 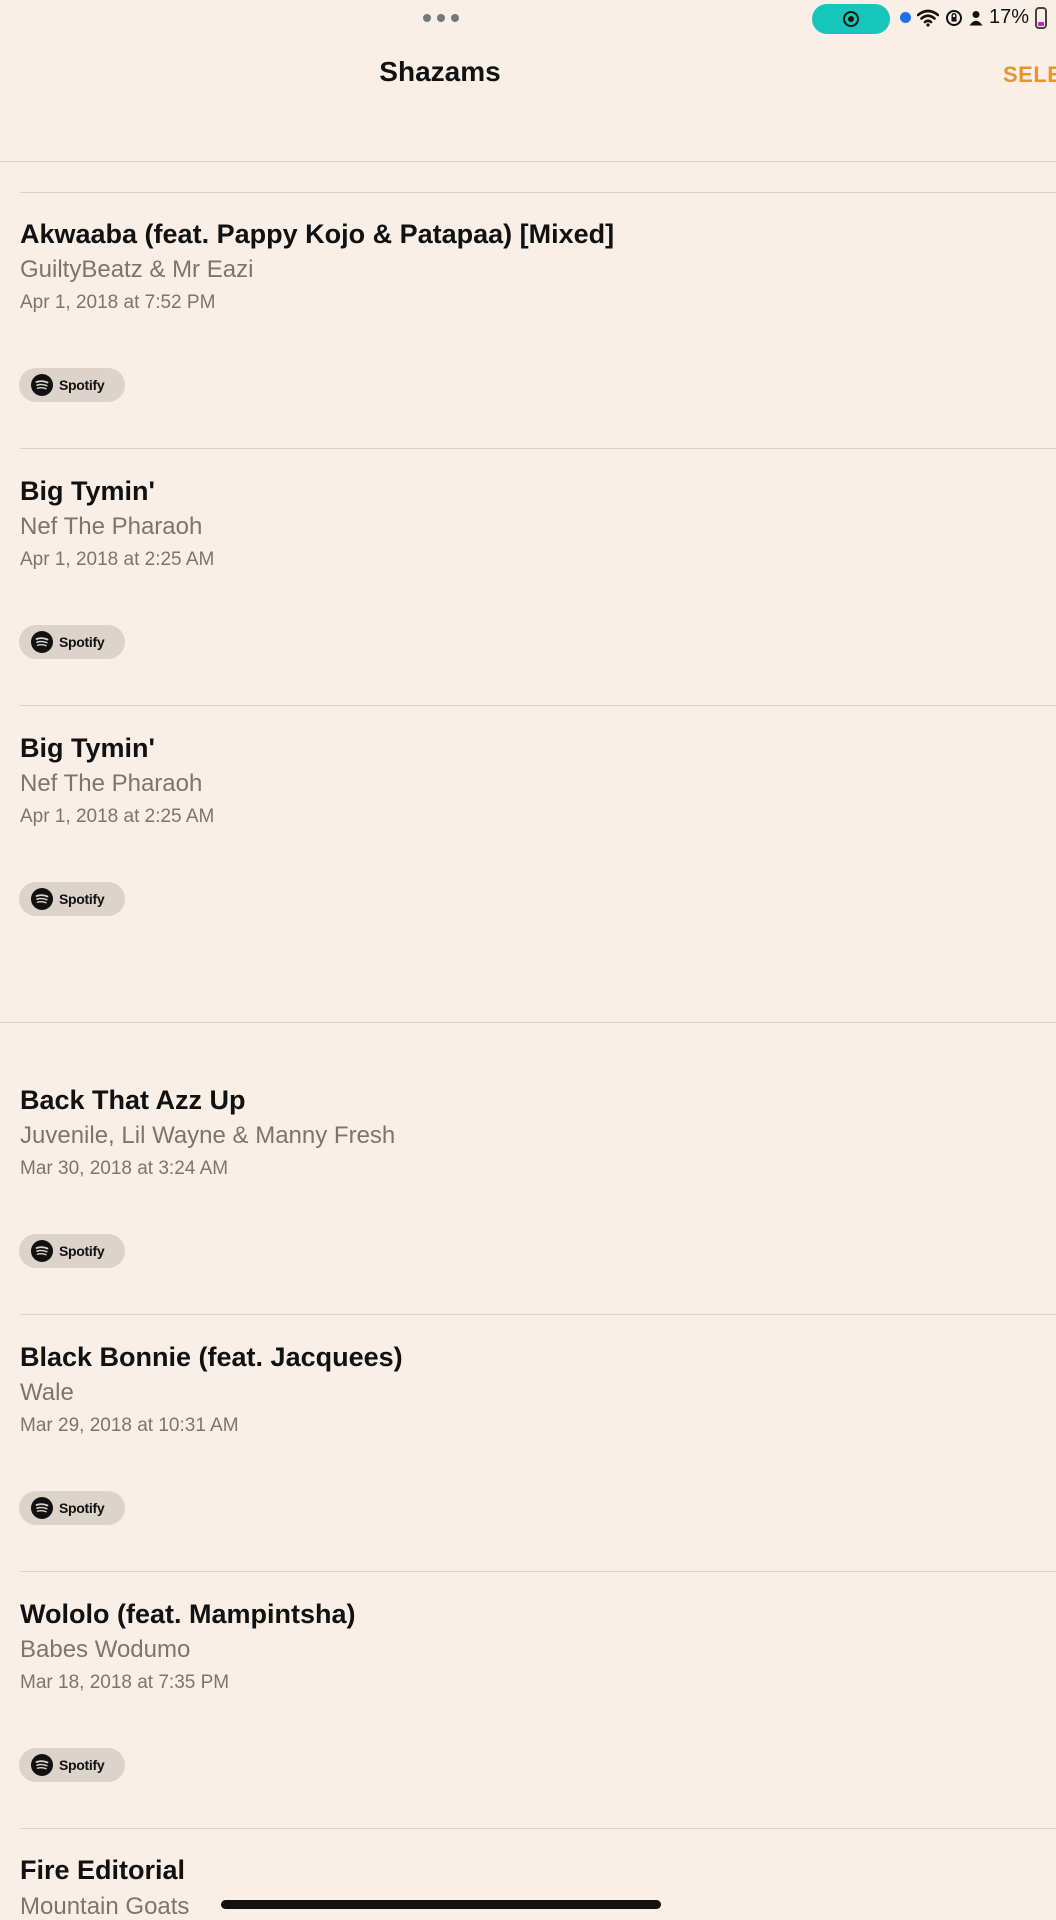 I want to click on battery-icon, so click(x=1041, y=17).